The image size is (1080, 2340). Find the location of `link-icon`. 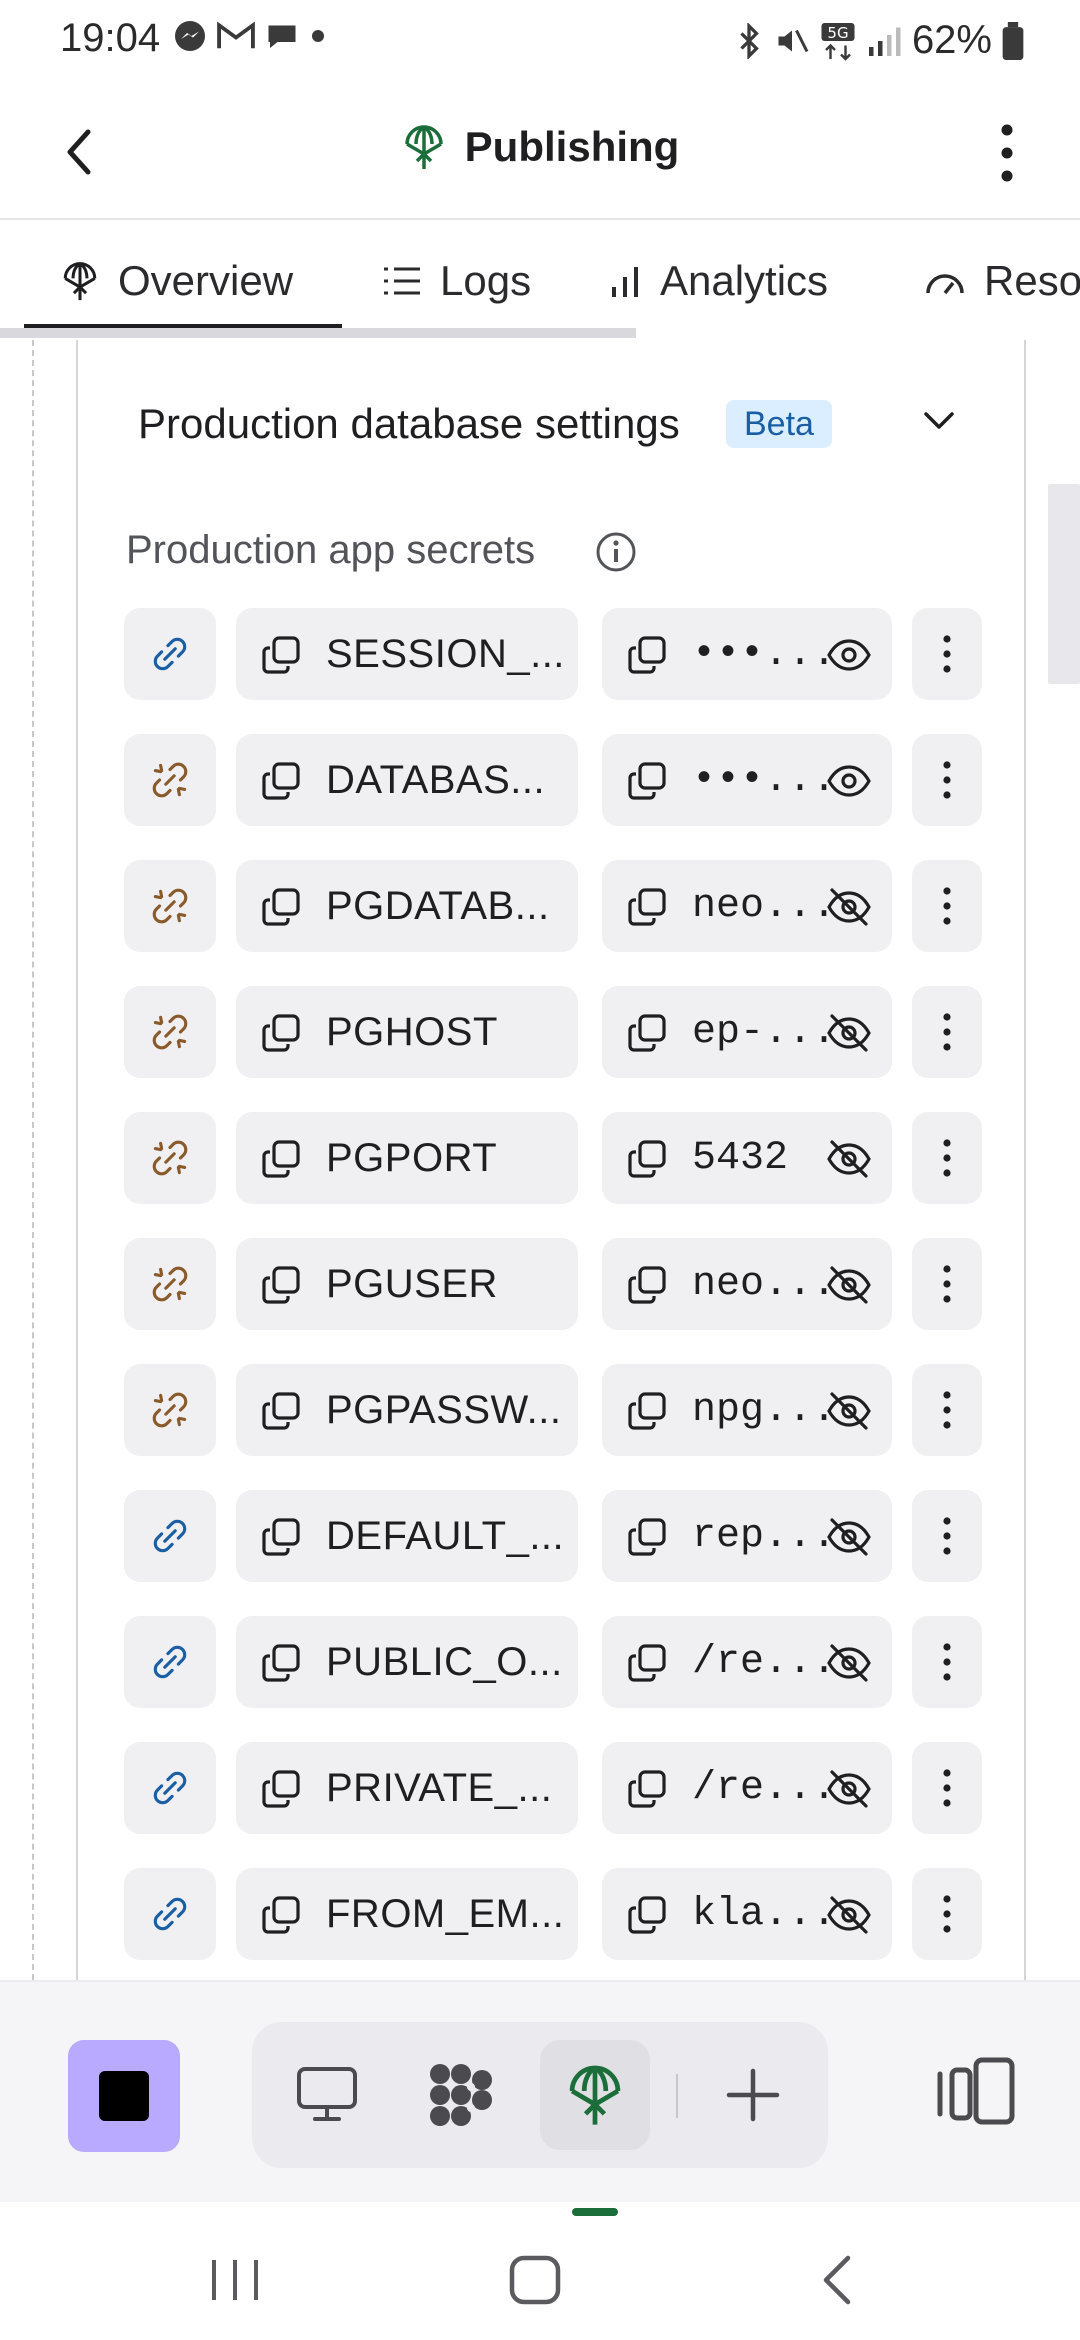

link-icon is located at coordinates (170, 654).